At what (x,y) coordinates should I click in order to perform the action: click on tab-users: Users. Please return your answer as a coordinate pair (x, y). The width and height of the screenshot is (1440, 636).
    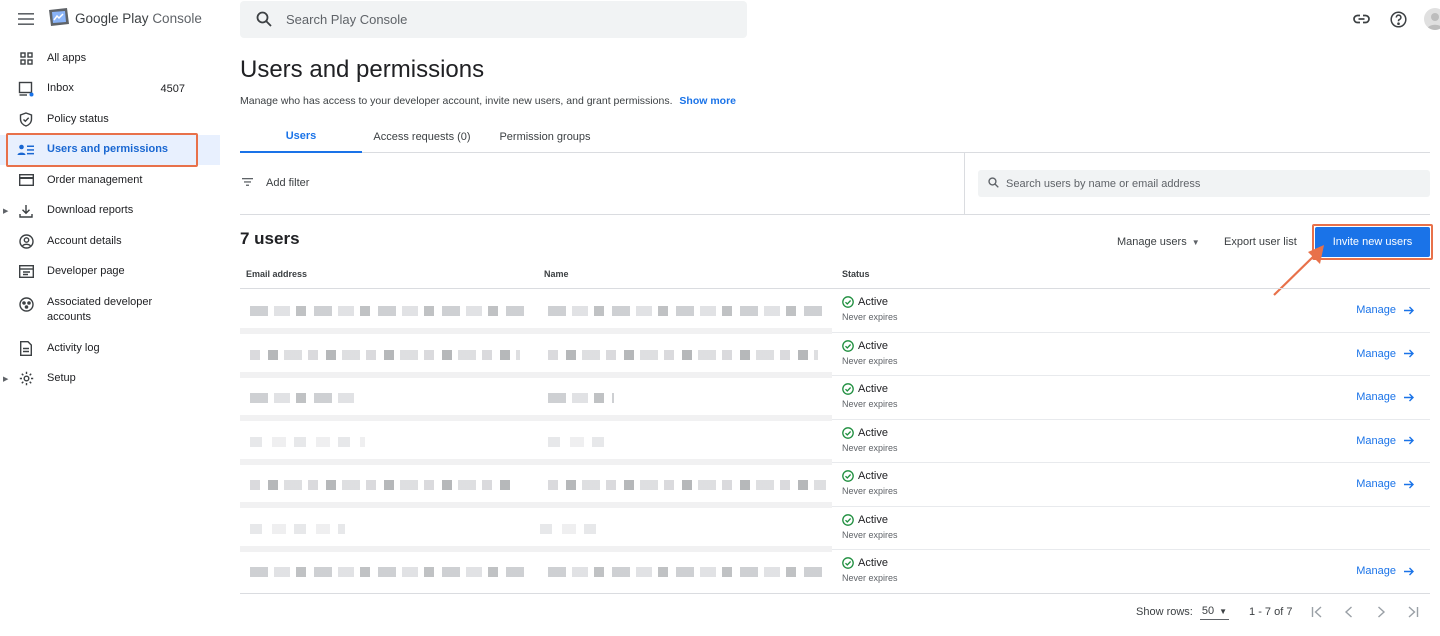
    Looking at the image, I should click on (301, 137).